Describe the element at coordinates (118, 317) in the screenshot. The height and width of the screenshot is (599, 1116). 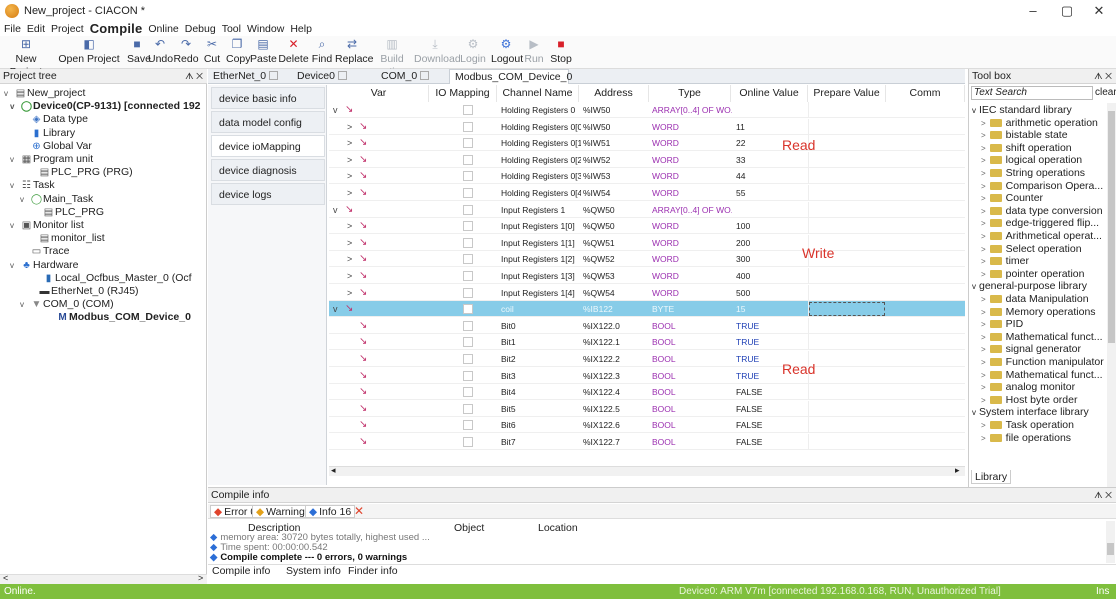
I see `tree-item: M Modbus_COM_Device_0` at that location.